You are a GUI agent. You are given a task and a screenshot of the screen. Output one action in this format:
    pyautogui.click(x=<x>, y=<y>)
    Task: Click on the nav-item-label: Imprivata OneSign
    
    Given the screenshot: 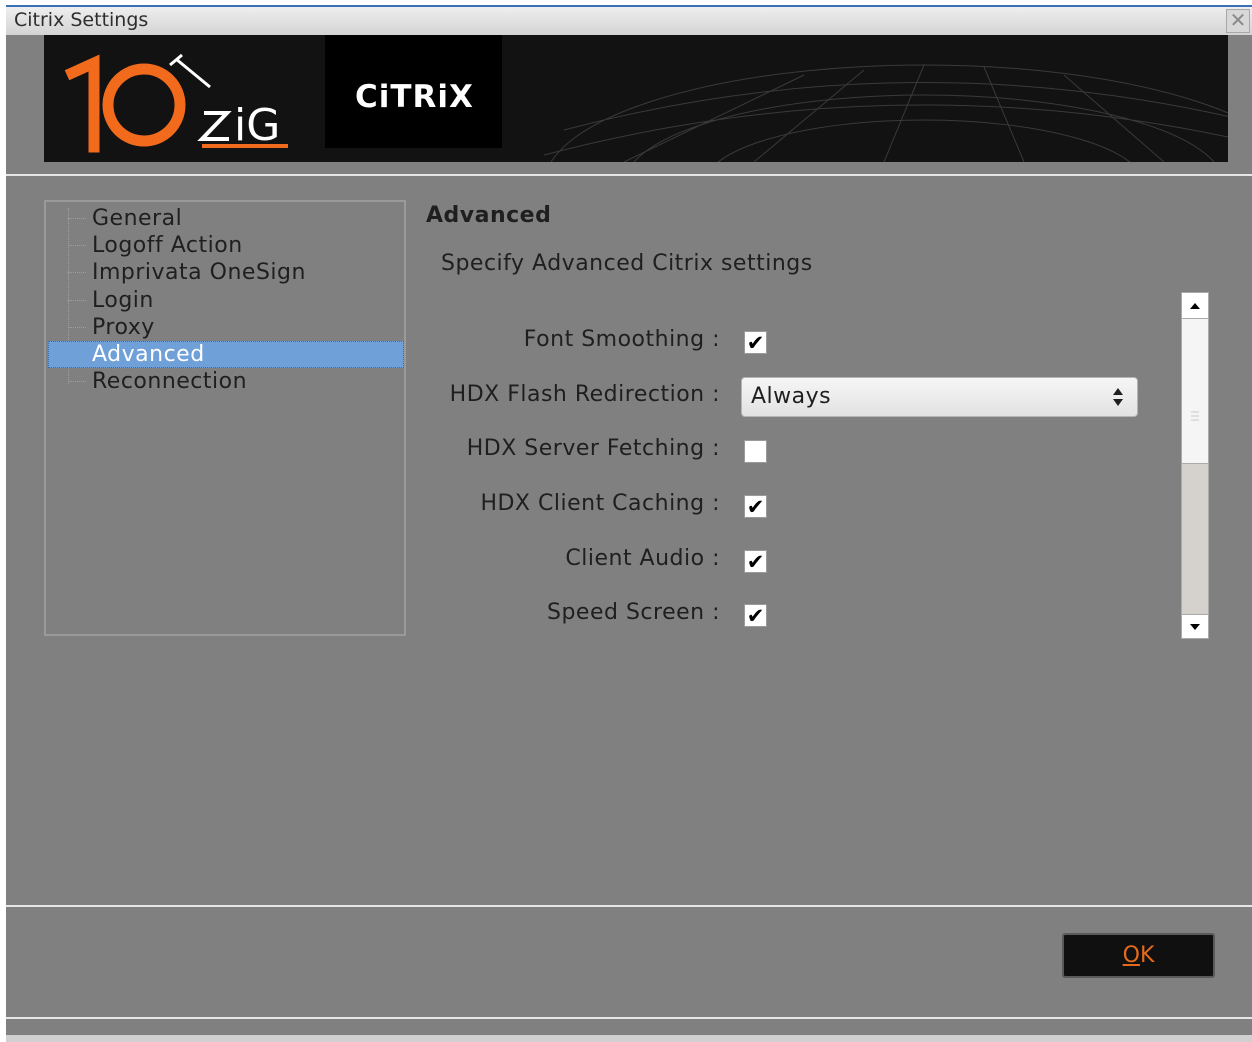 What is the action you would take?
    pyautogui.click(x=199, y=272)
    